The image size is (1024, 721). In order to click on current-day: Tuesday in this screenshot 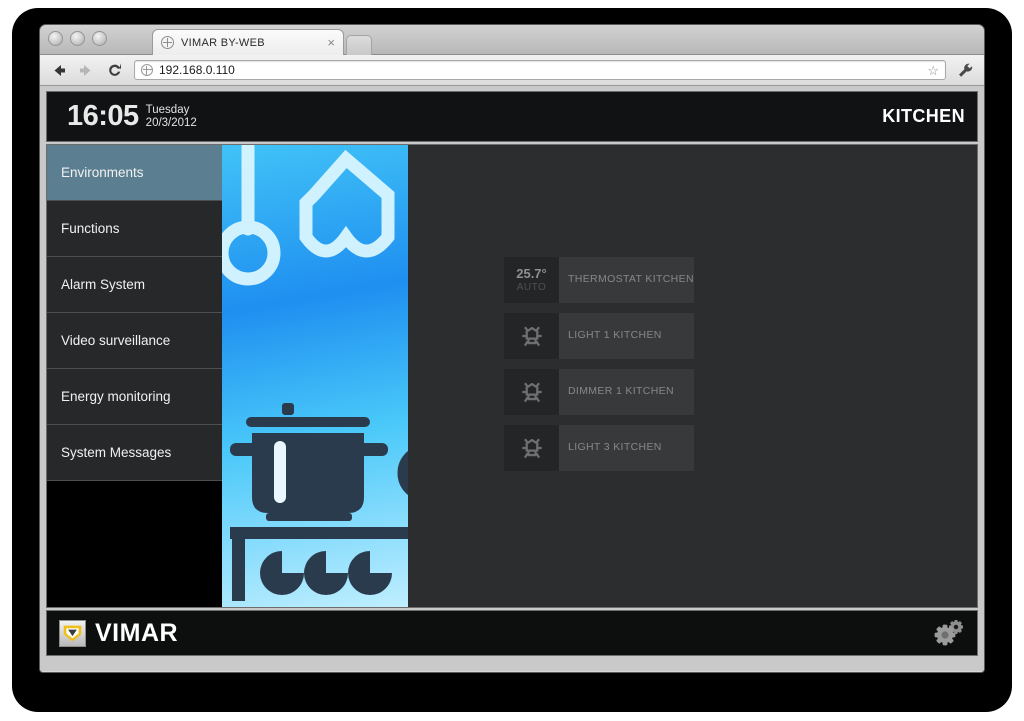, I will do `click(167, 110)`.